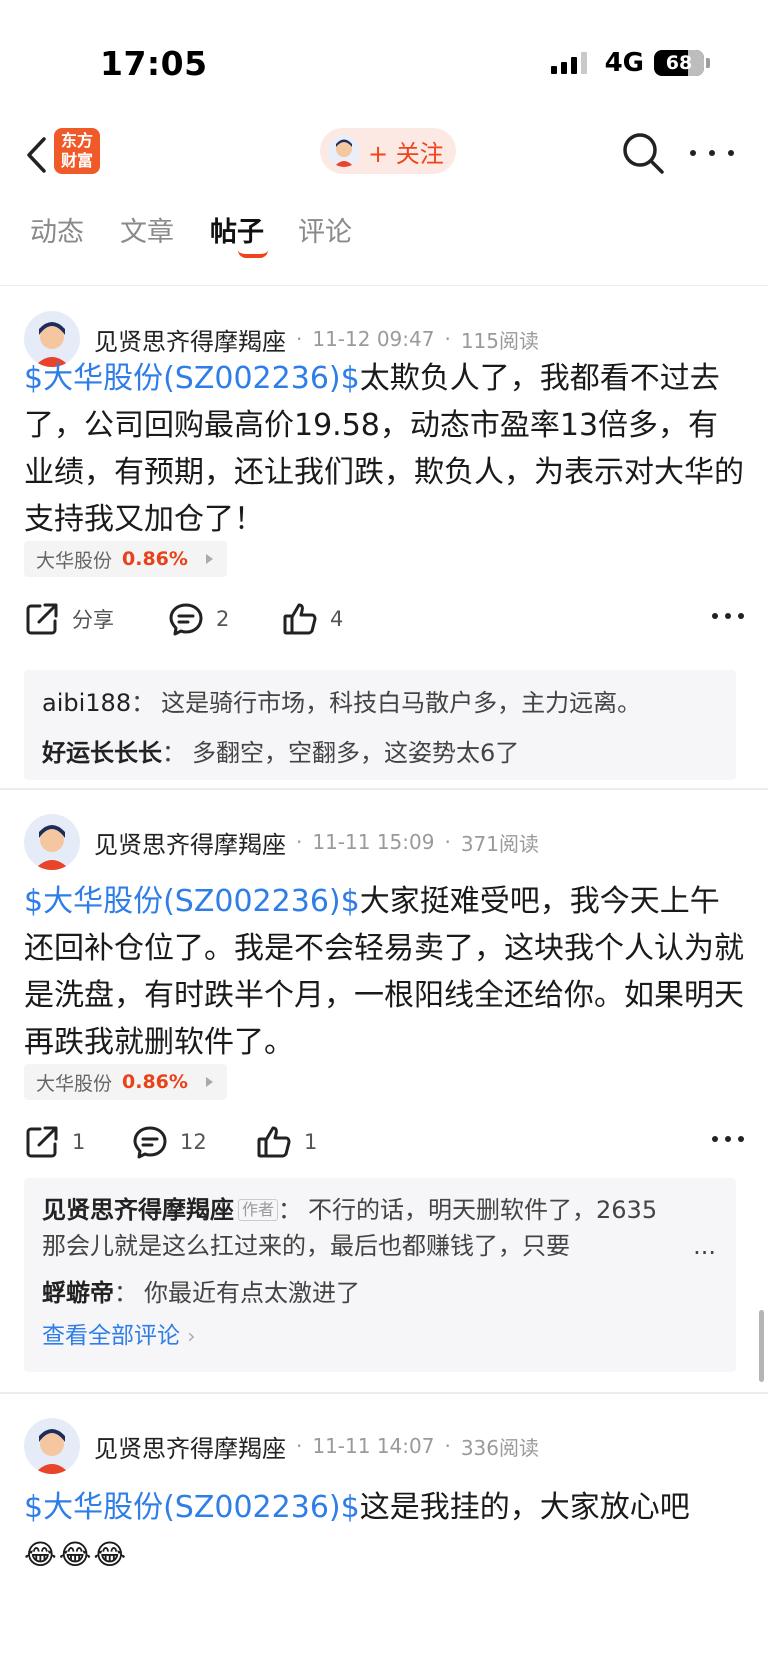 Image resolution: width=768 pixels, height=1670 pixels. I want to click on comment-button: 2, so click(198, 619).